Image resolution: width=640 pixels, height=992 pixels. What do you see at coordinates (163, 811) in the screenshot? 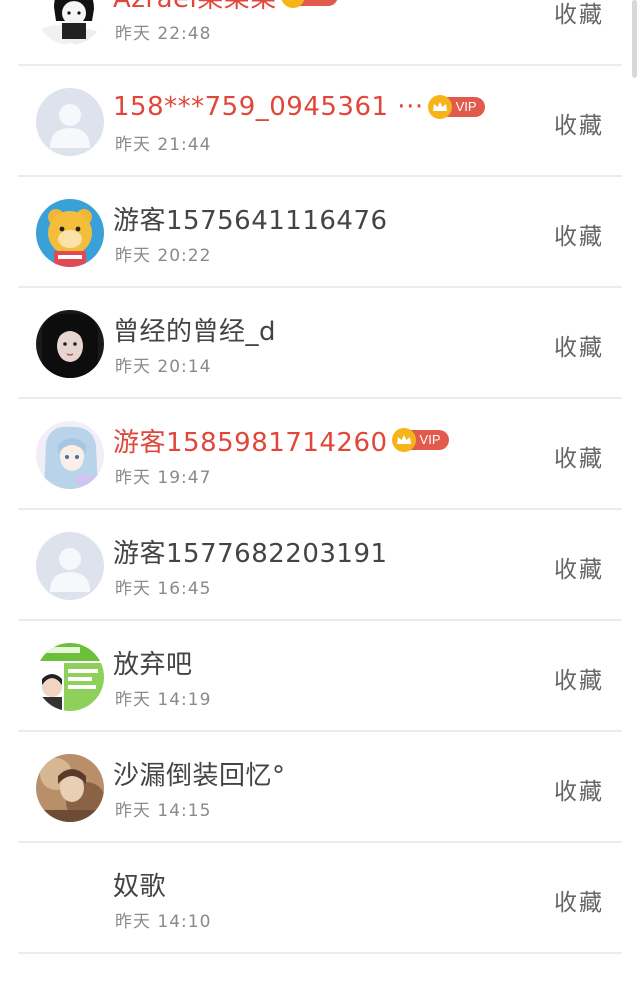
I see `timestamp: 昨天 14:15` at bounding box center [163, 811].